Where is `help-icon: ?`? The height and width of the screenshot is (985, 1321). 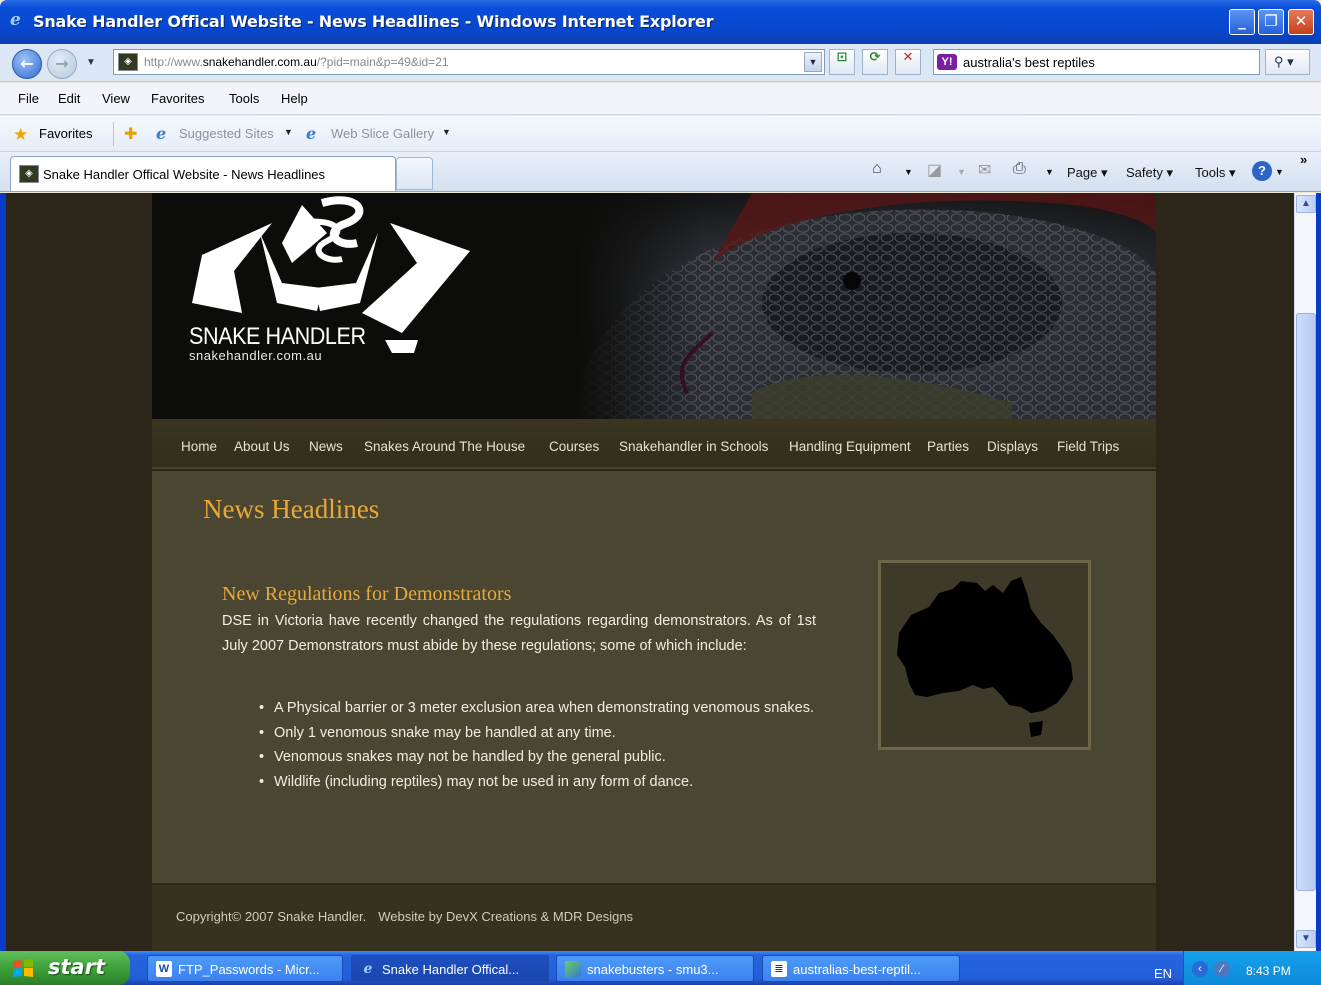
help-icon: ? is located at coordinates (1262, 171).